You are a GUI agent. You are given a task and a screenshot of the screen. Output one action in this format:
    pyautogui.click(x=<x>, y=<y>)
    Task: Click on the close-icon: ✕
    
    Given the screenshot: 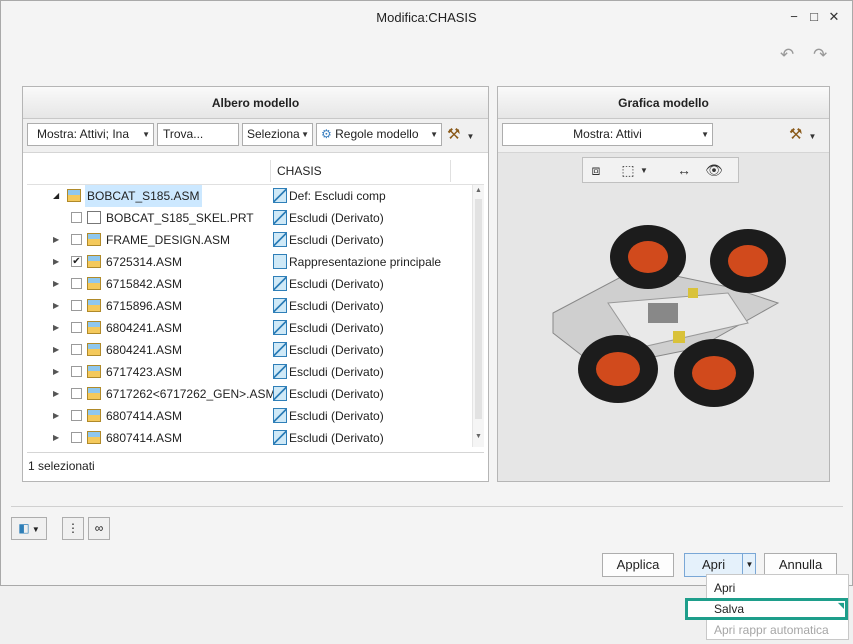 What is the action you would take?
    pyautogui.click(x=834, y=17)
    